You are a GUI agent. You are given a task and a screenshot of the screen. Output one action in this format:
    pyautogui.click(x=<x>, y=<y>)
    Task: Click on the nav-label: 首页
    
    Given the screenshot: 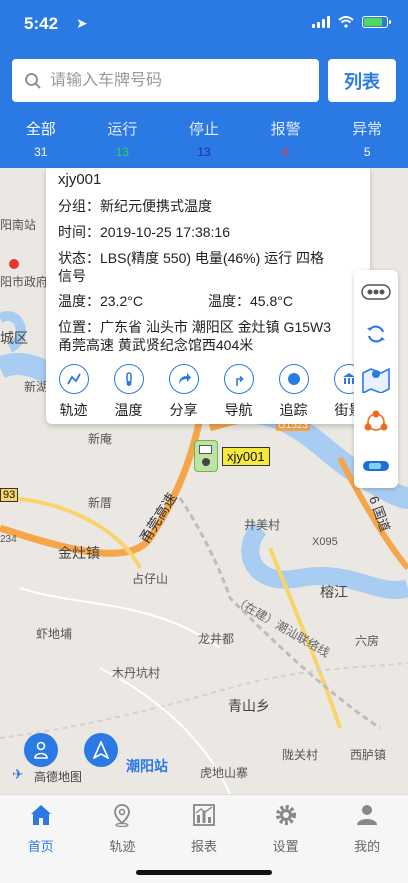 What is the action you would take?
    pyautogui.click(x=40, y=846)
    